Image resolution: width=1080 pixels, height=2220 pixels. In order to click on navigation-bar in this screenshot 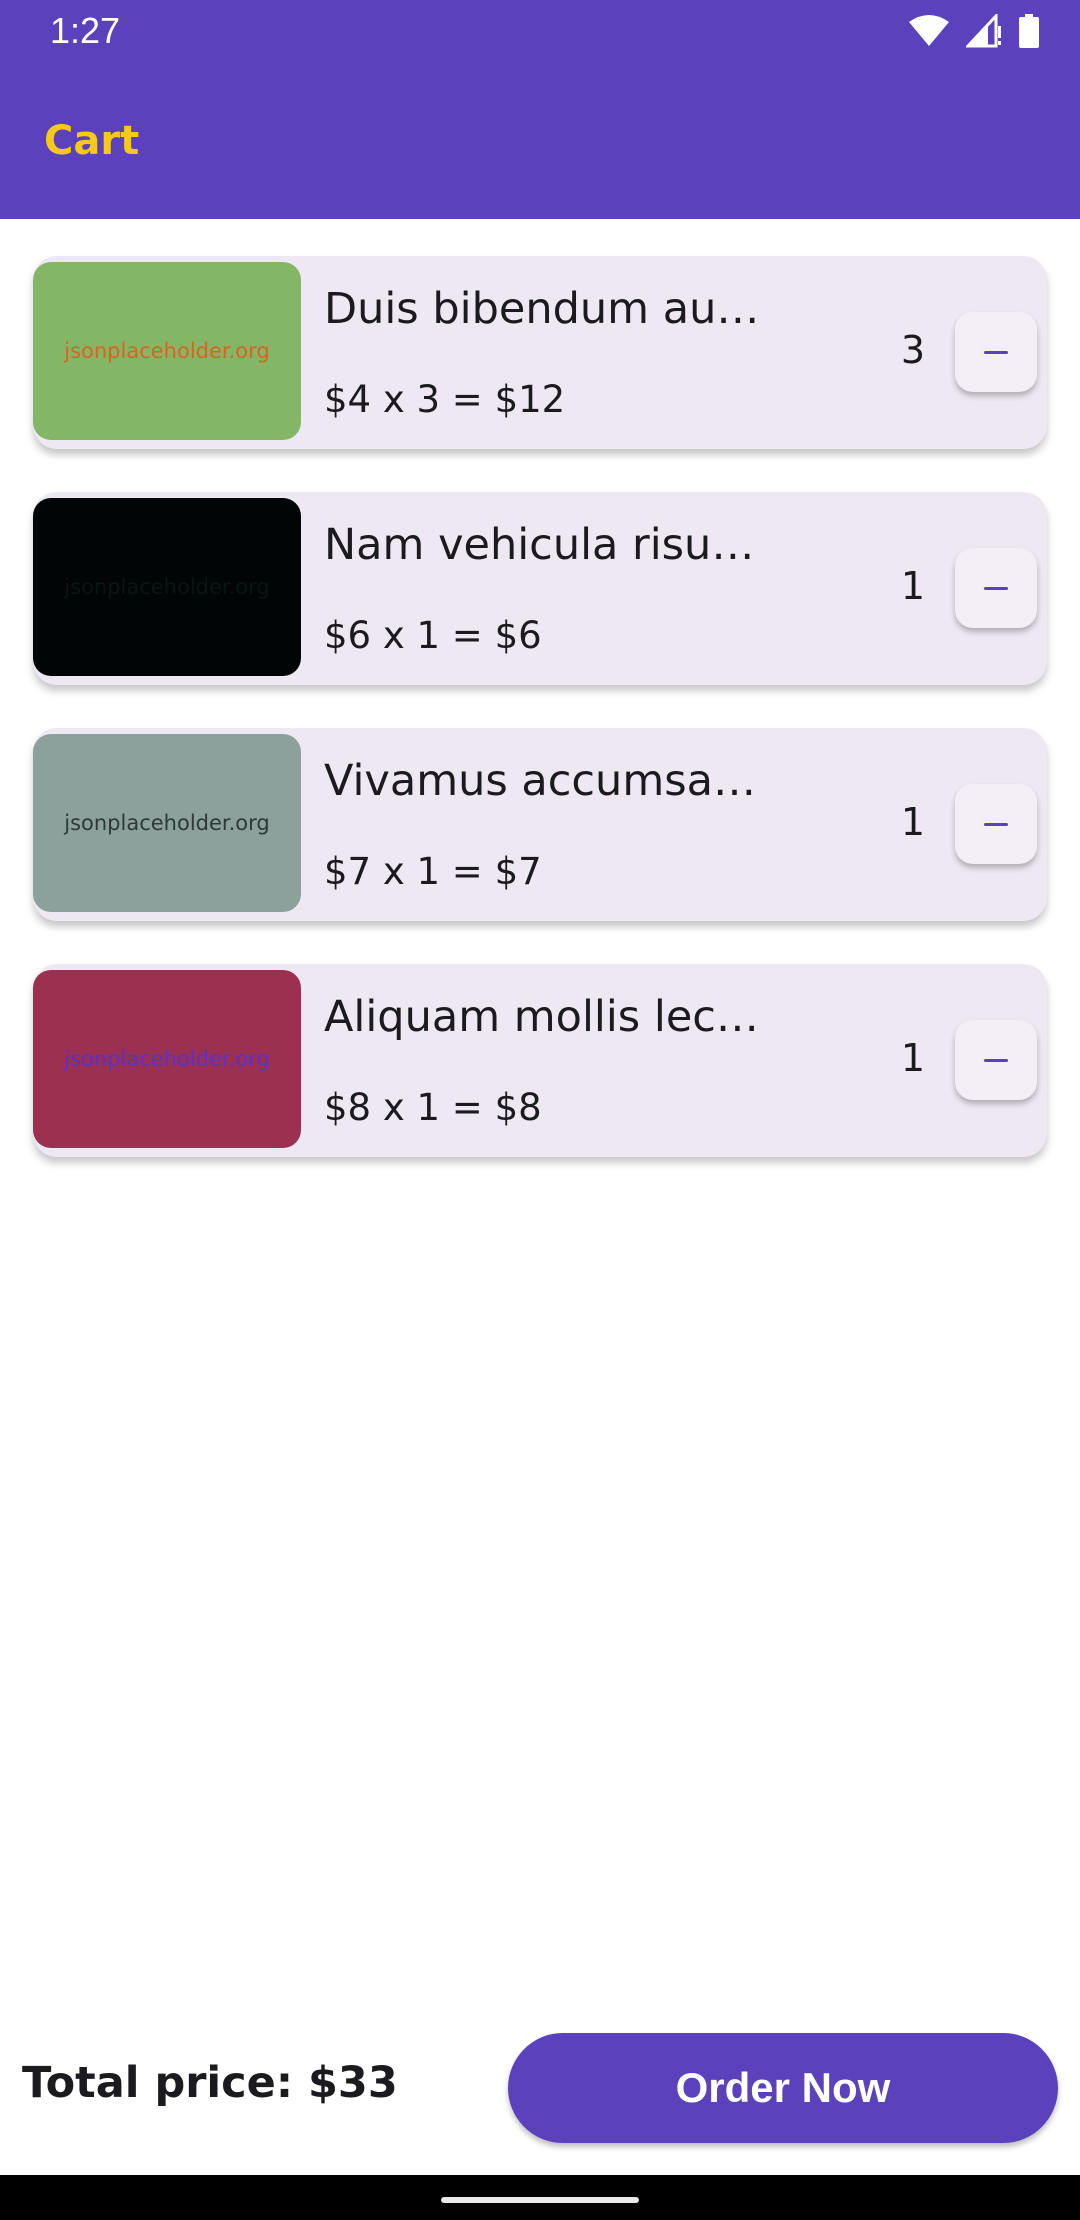, I will do `click(540, 2197)`.